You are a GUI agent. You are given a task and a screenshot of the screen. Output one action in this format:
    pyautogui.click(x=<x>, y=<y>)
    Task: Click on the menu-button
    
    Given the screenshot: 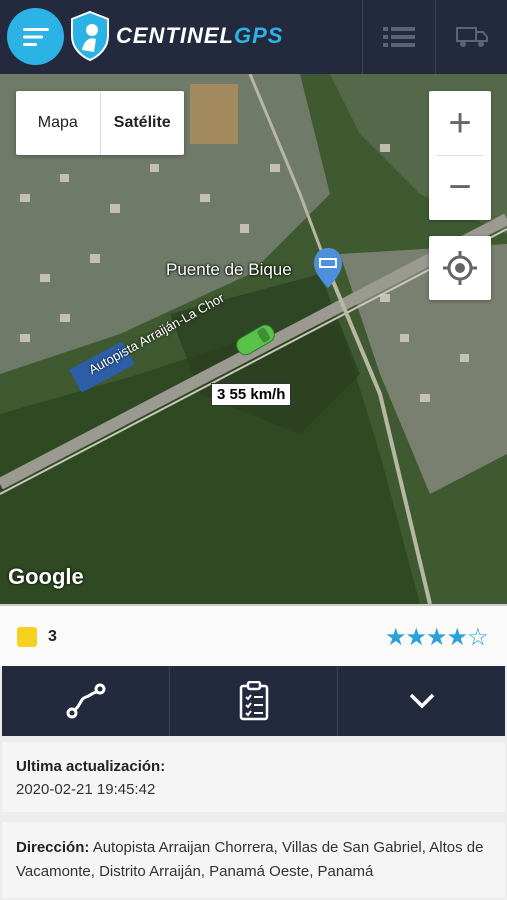 What is the action you would take?
    pyautogui.click(x=35, y=36)
    